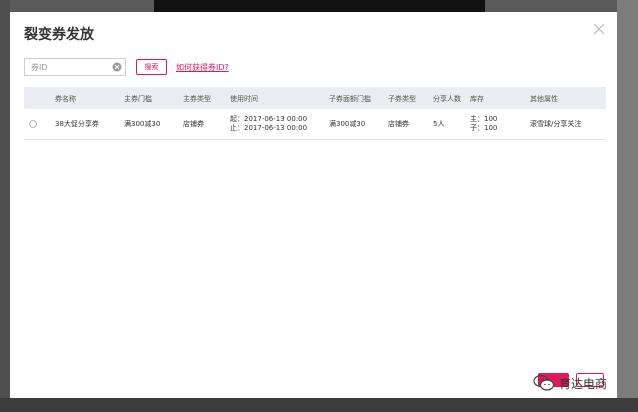 The image size is (638, 412). Describe the element at coordinates (402, 99) in the screenshot. I see `col-header-sub-type: 子券类型` at that location.